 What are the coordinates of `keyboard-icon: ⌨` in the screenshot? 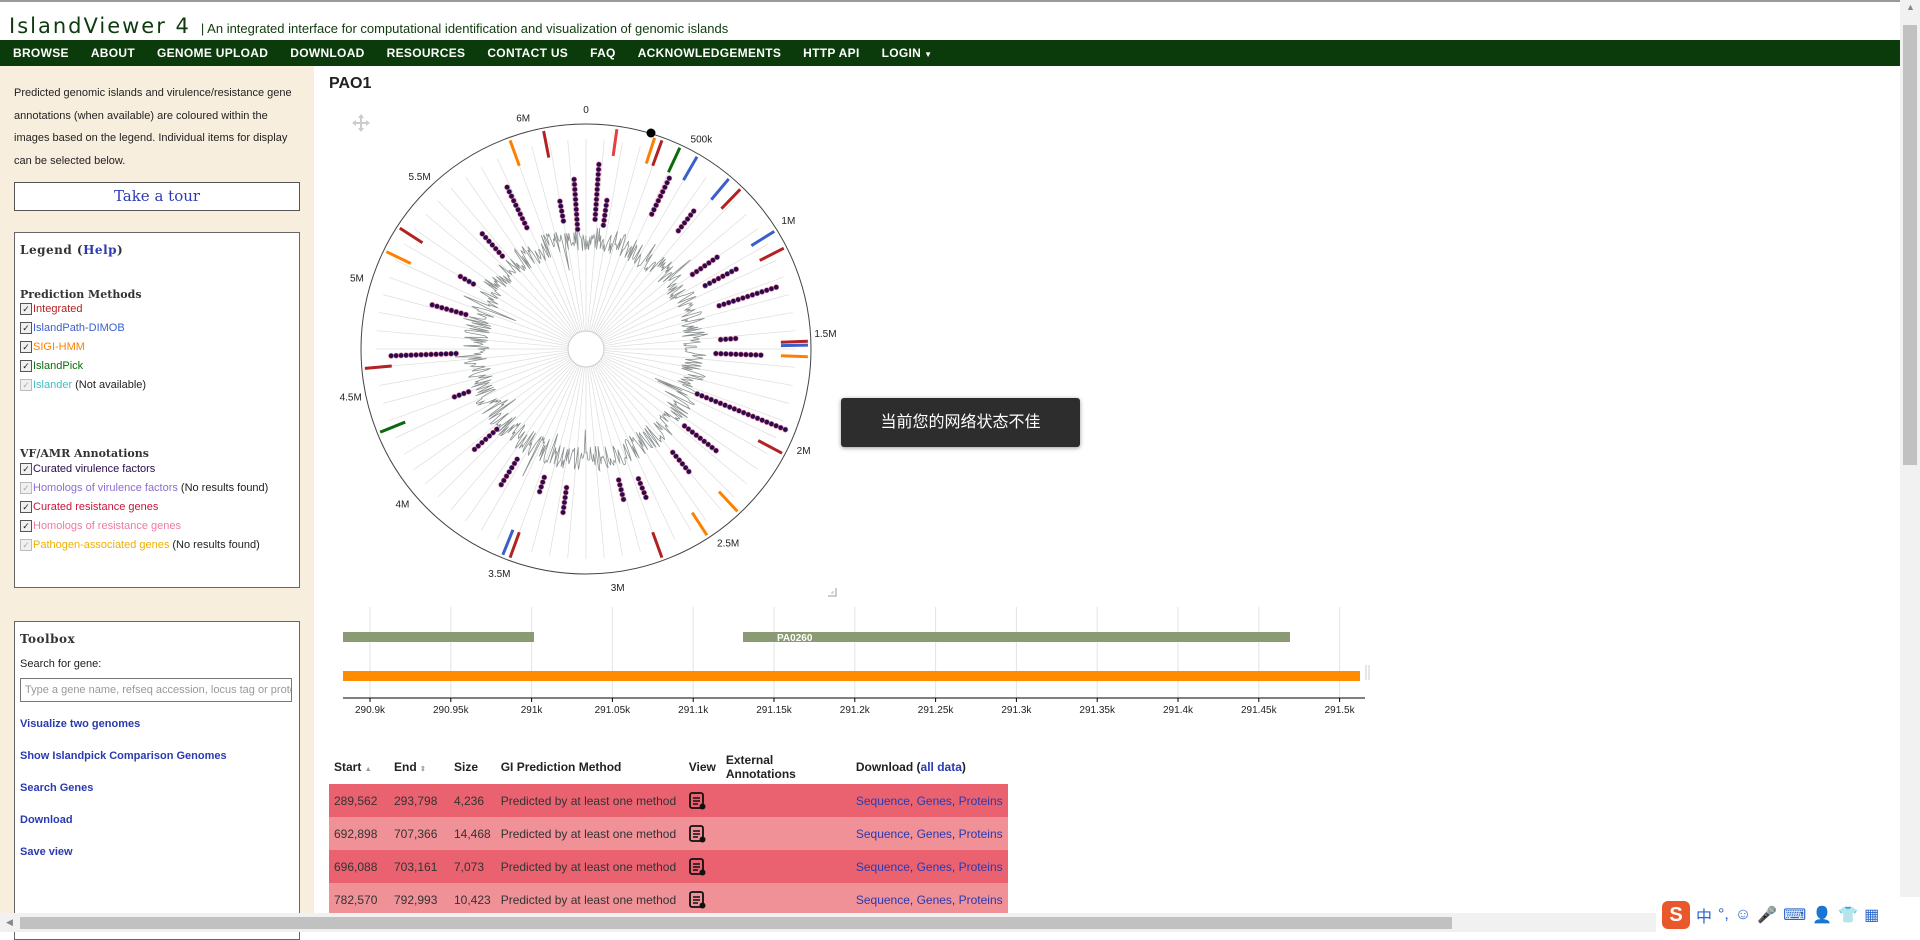 It's located at (1794, 915).